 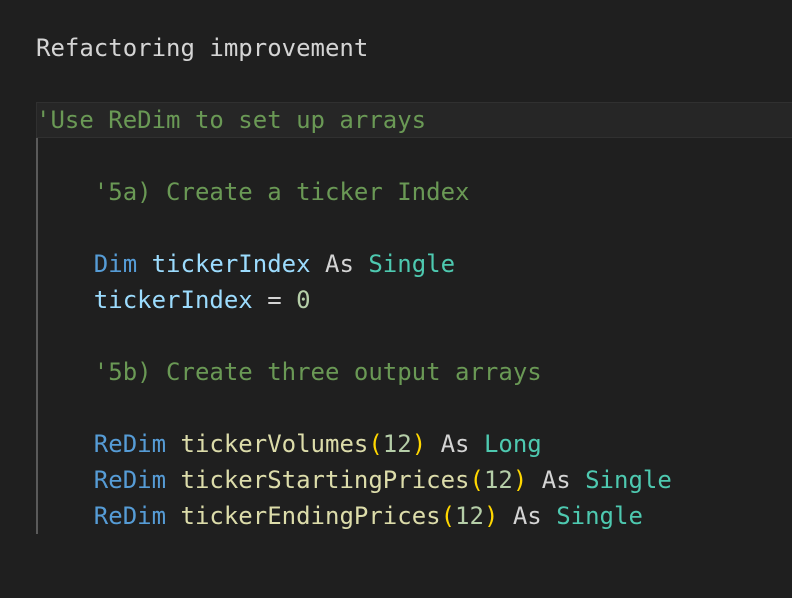 What do you see at coordinates (325, 480) in the screenshot?
I see `code-token-function: tickerStartingPrices` at bounding box center [325, 480].